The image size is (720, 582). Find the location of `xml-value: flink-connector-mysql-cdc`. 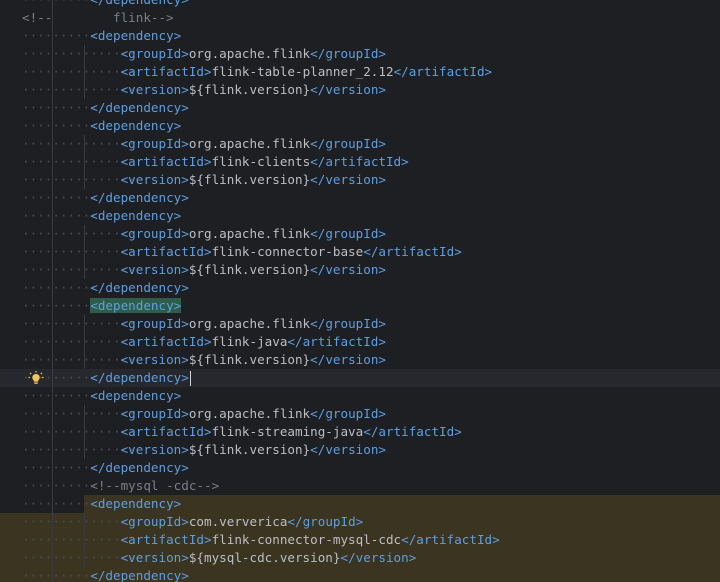

xml-value: flink-connector-mysql-cdc is located at coordinates (306, 539).